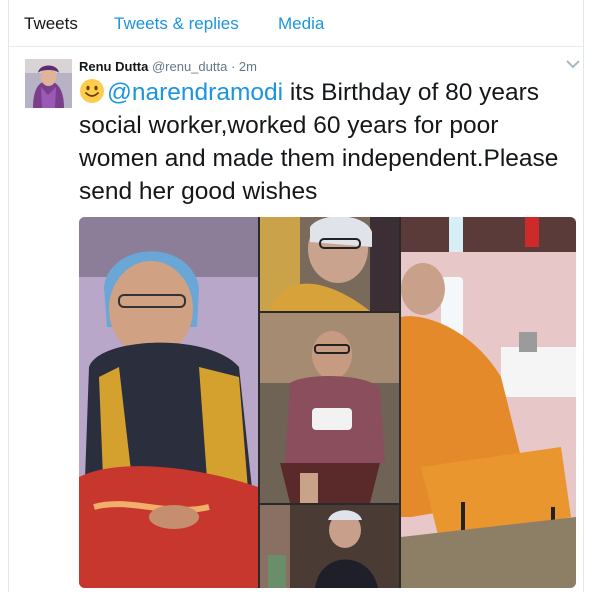 The height and width of the screenshot is (592, 590). I want to click on chevron-down-icon, so click(573, 64).